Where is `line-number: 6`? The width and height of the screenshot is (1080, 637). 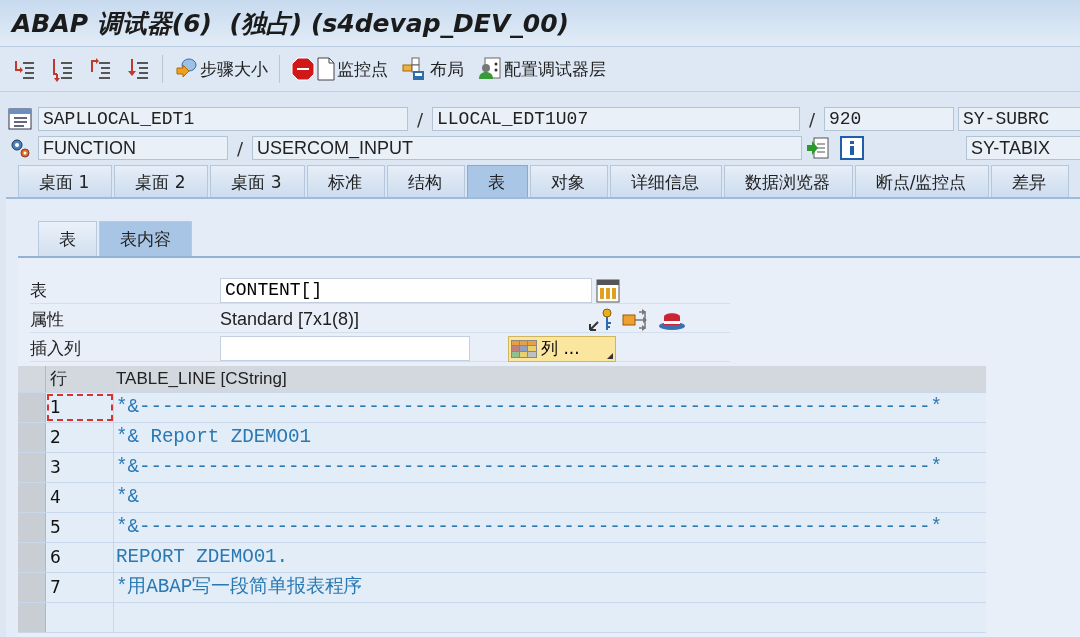
line-number: 6 is located at coordinates (80, 557).